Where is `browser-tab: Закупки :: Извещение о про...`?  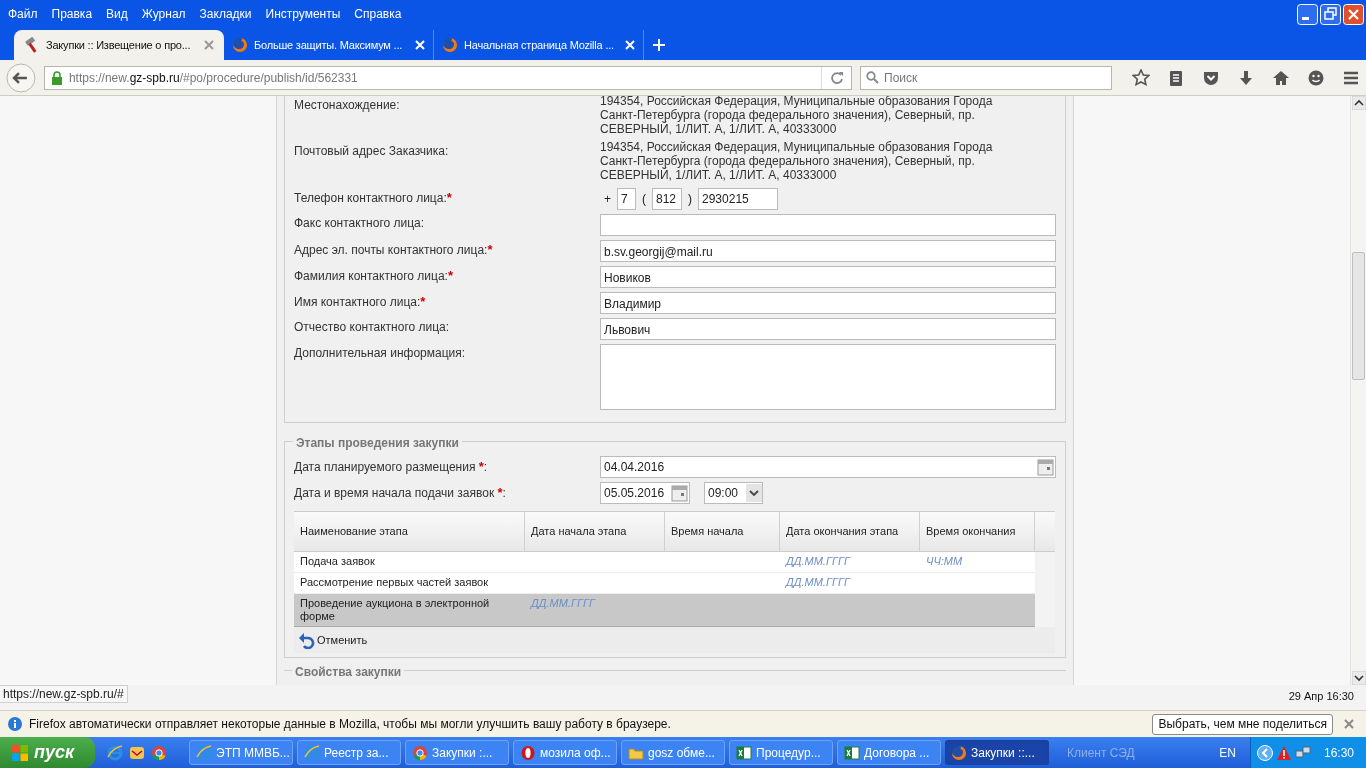
browser-tab: Закупки :: Извещение о про... is located at coordinates (119, 45).